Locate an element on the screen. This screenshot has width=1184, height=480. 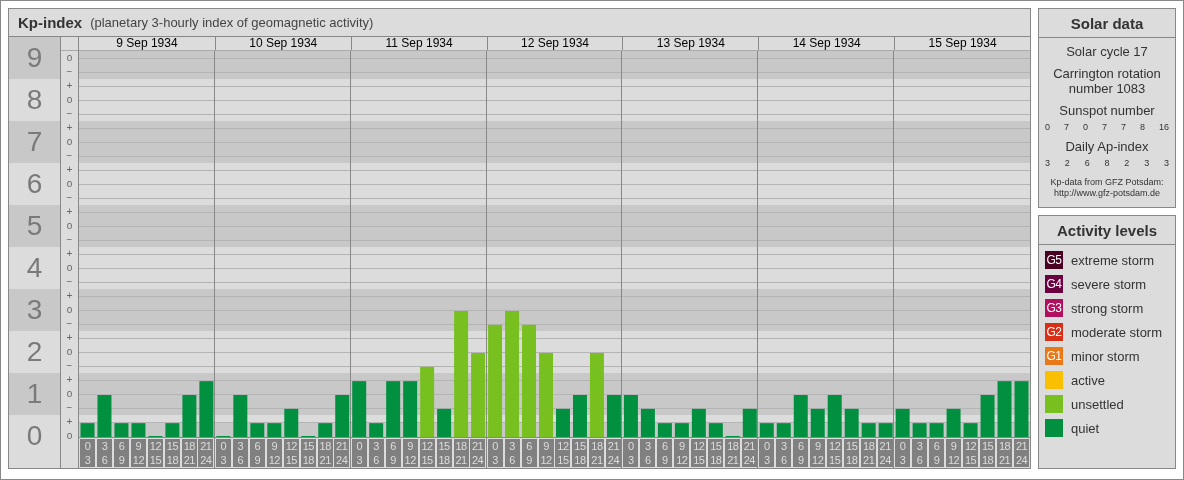
axis-label: 1 is located at coordinates (34, 394).